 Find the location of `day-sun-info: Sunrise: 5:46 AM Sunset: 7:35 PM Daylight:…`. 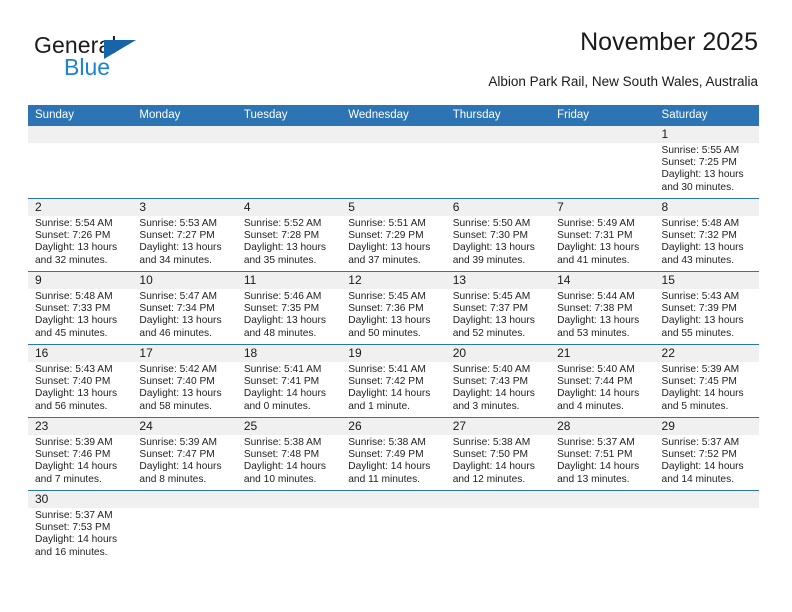

day-sun-info: Sunrise: 5:46 AM Sunset: 7:35 PM Daylight:… is located at coordinates (289, 315).